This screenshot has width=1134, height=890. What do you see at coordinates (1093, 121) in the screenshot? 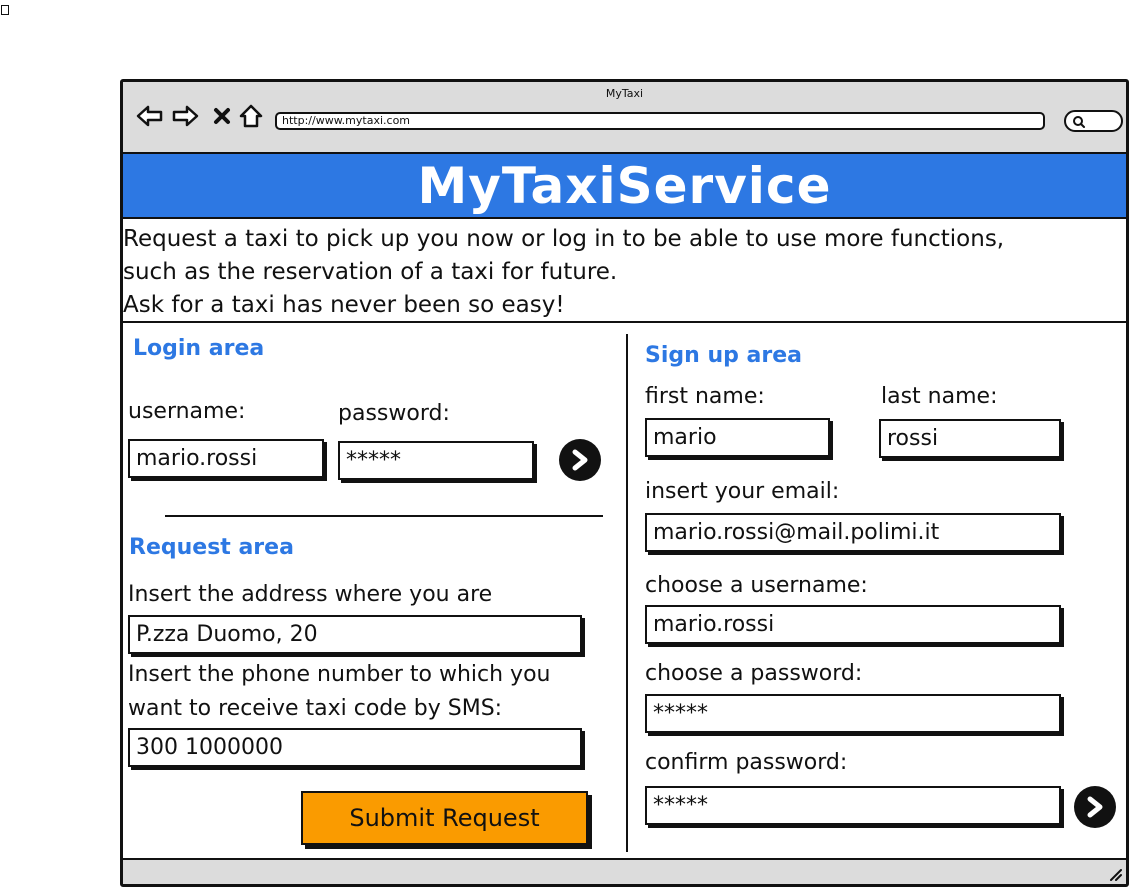
I see `browser-search-box` at bounding box center [1093, 121].